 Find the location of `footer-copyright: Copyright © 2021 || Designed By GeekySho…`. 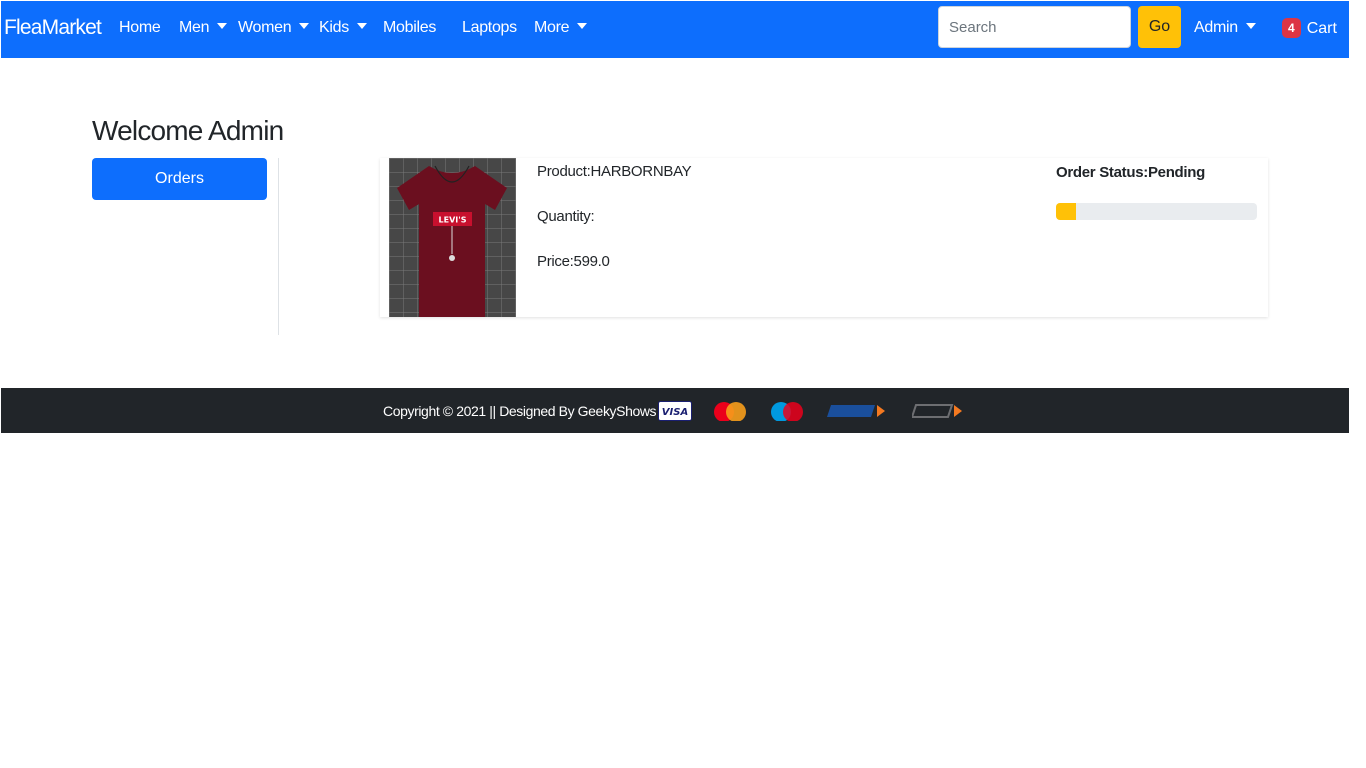

footer-copyright: Copyright © 2021 || Designed By GeekySho… is located at coordinates (525, 411).